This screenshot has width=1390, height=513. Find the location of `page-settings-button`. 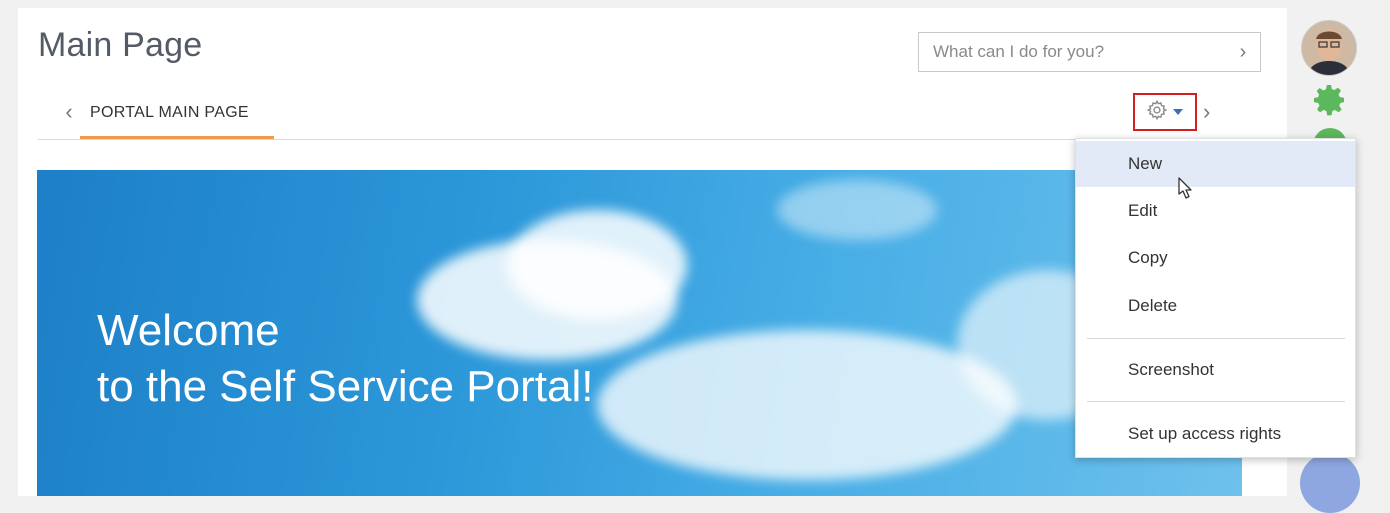

page-settings-button is located at coordinates (1165, 112).